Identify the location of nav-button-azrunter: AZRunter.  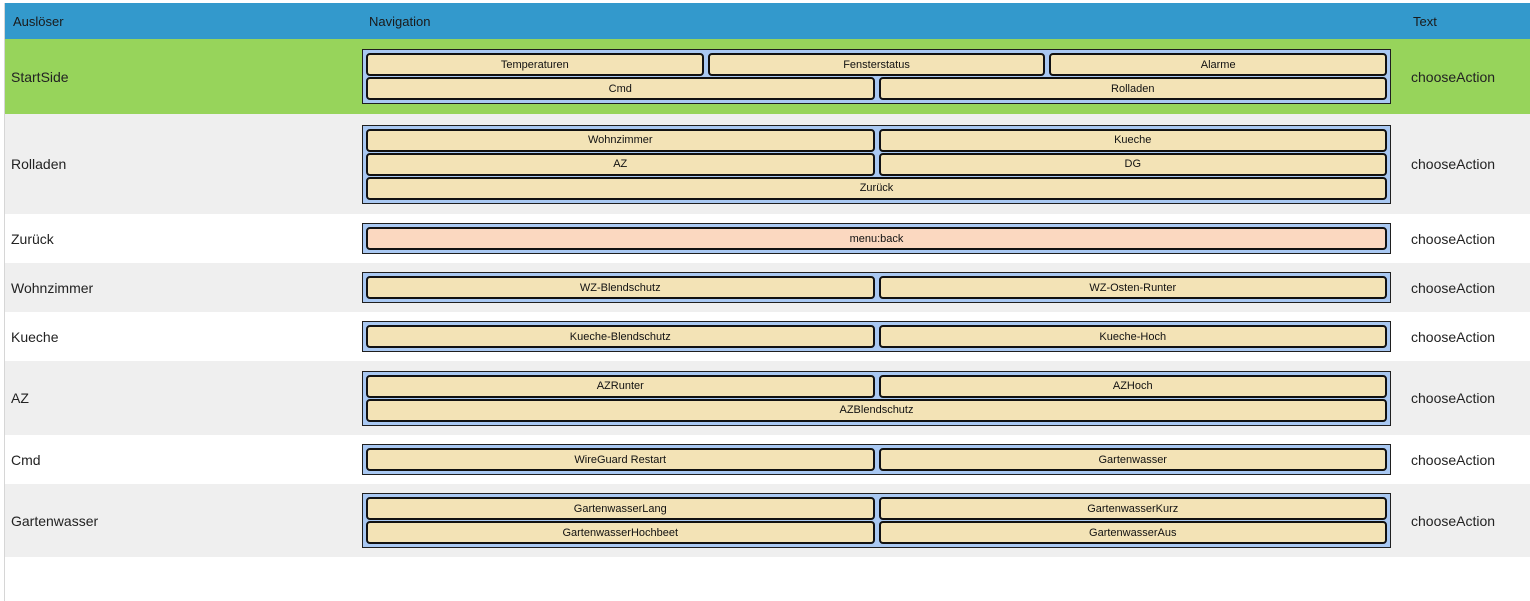
(620, 386).